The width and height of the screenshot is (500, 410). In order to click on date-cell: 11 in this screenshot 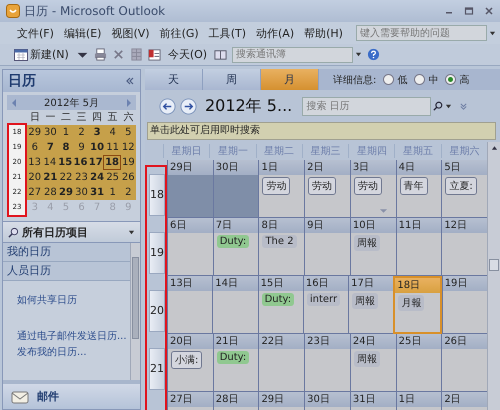, I will do `click(112, 147)`.